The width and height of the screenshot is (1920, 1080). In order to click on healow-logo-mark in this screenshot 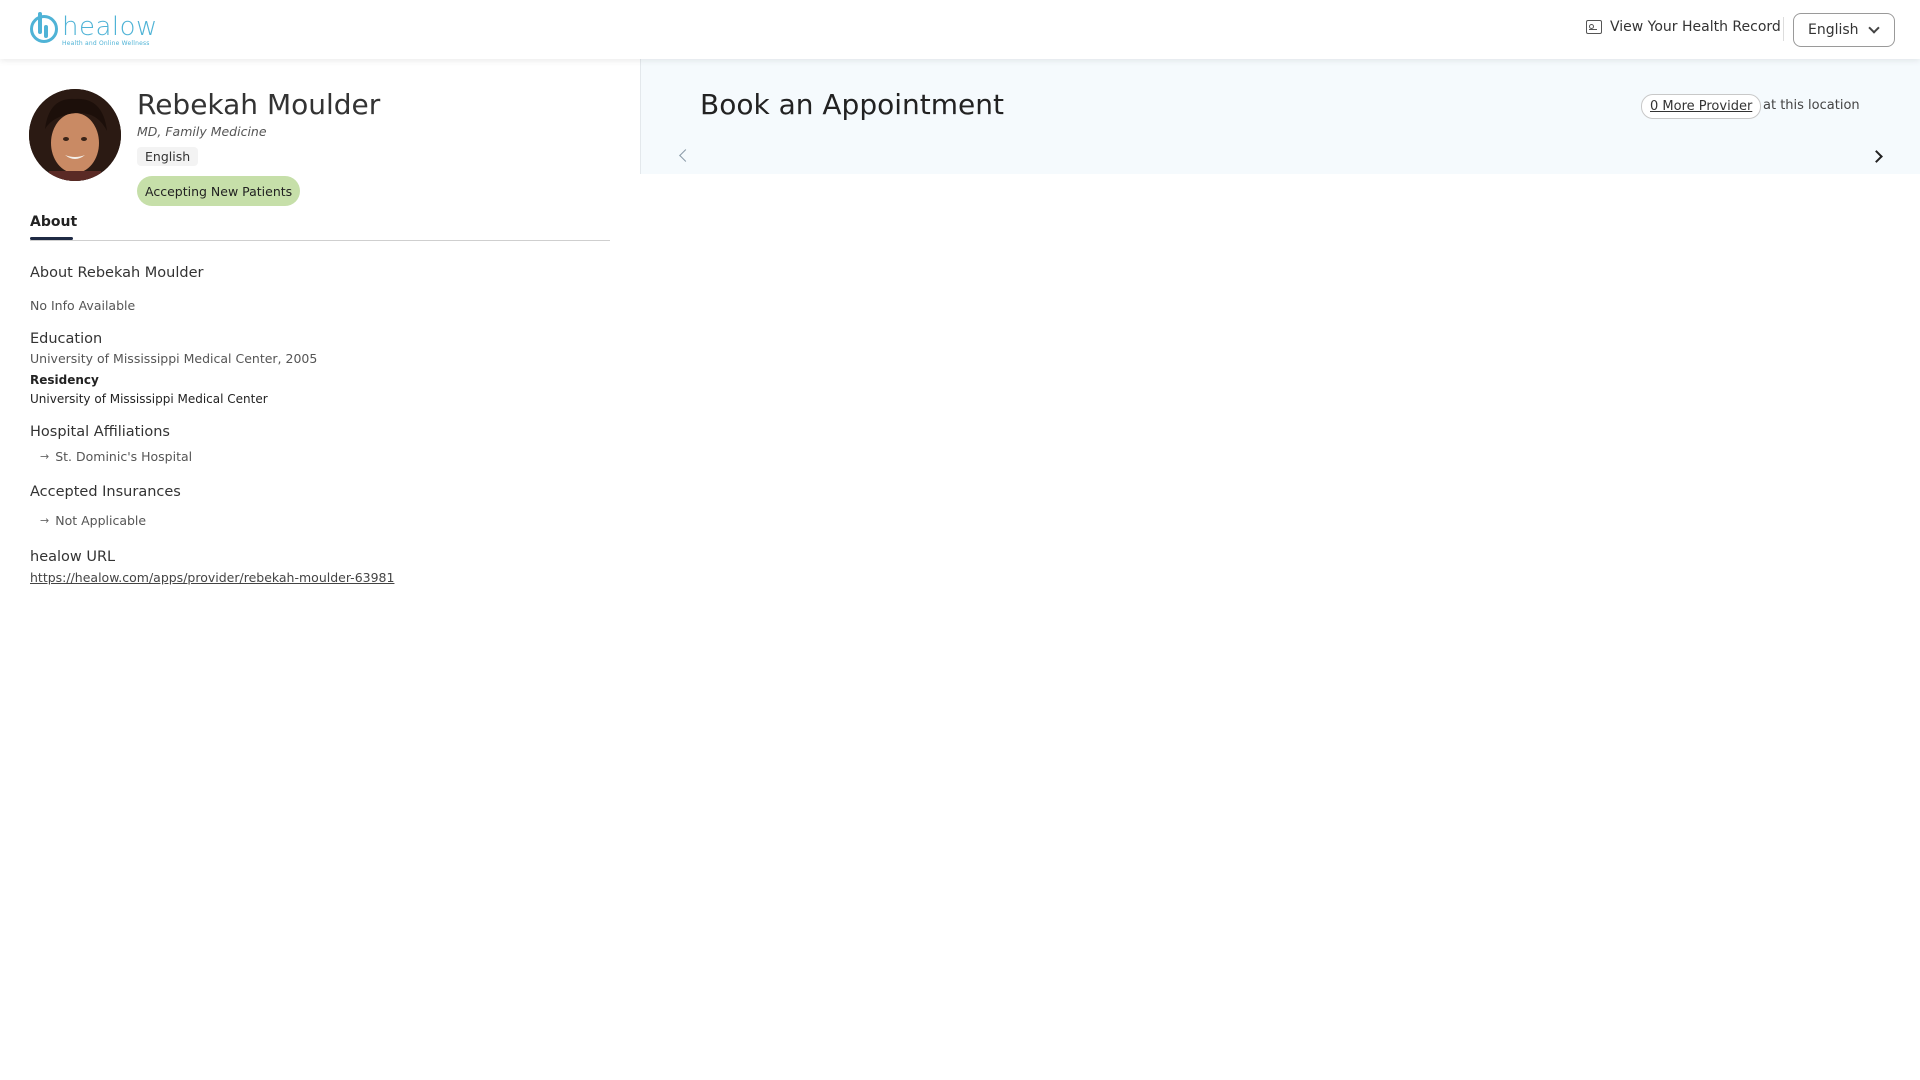, I will do `click(44, 27)`.